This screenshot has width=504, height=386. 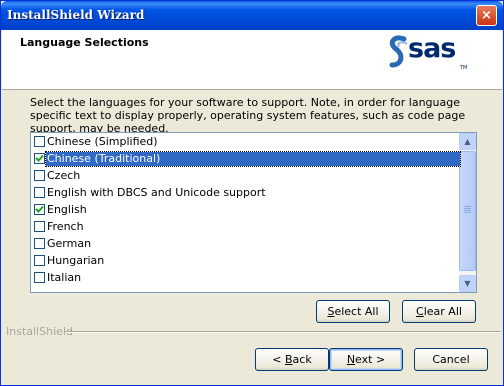 I want to click on language-list-item: French, so click(x=245, y=227).